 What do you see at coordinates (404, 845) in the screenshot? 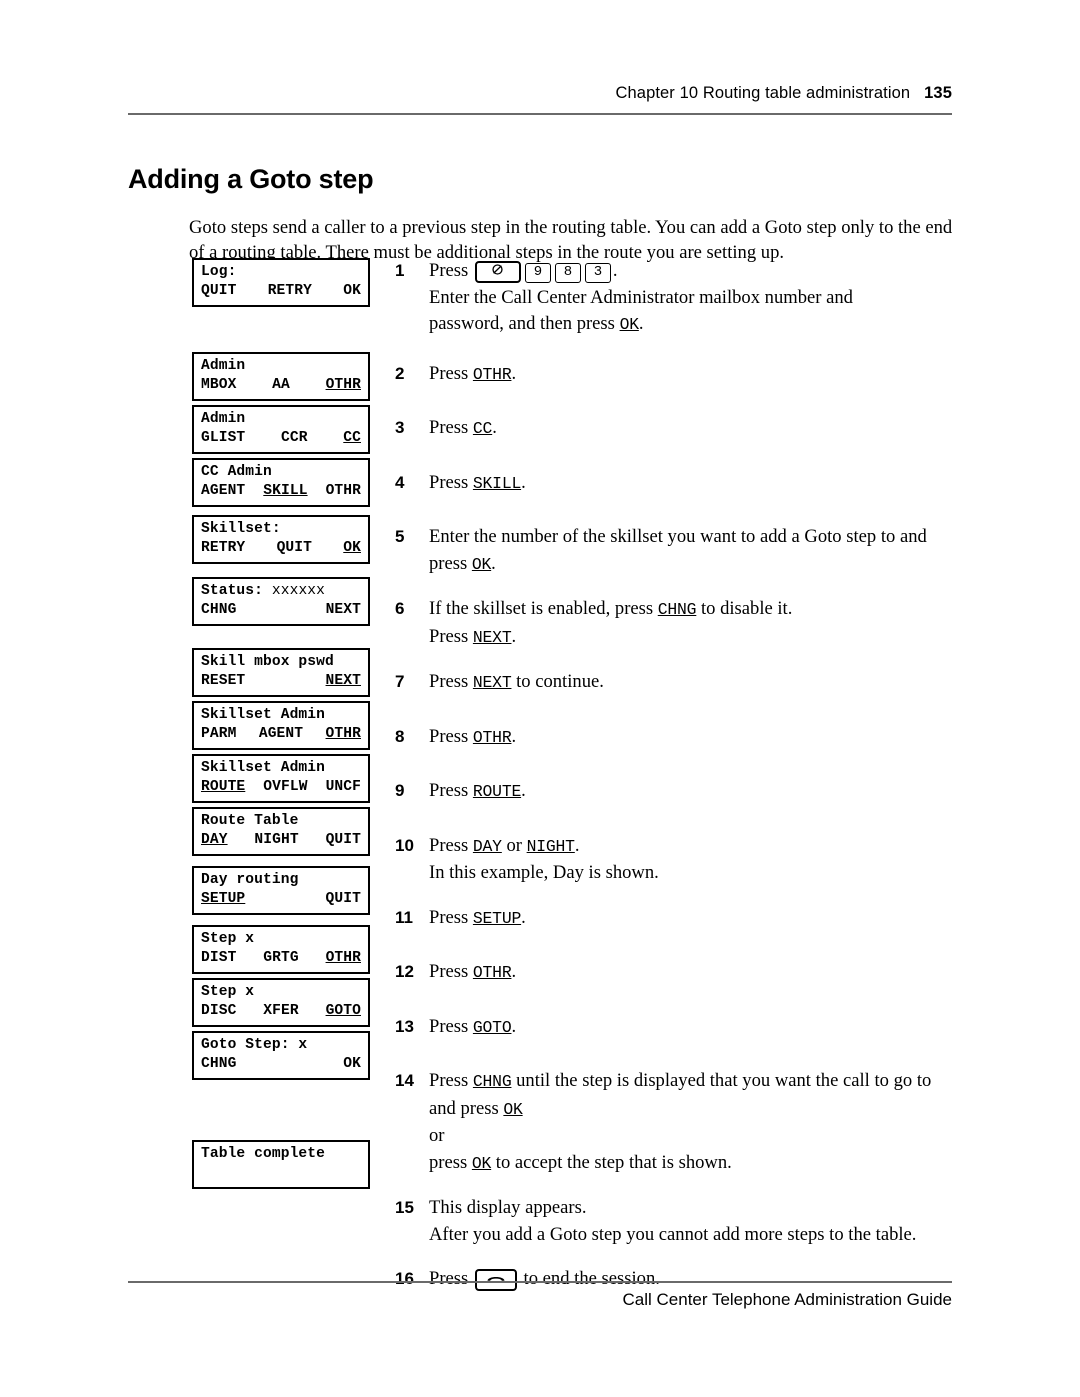
I see `step-number: 10` at bounding box center [404, 845].